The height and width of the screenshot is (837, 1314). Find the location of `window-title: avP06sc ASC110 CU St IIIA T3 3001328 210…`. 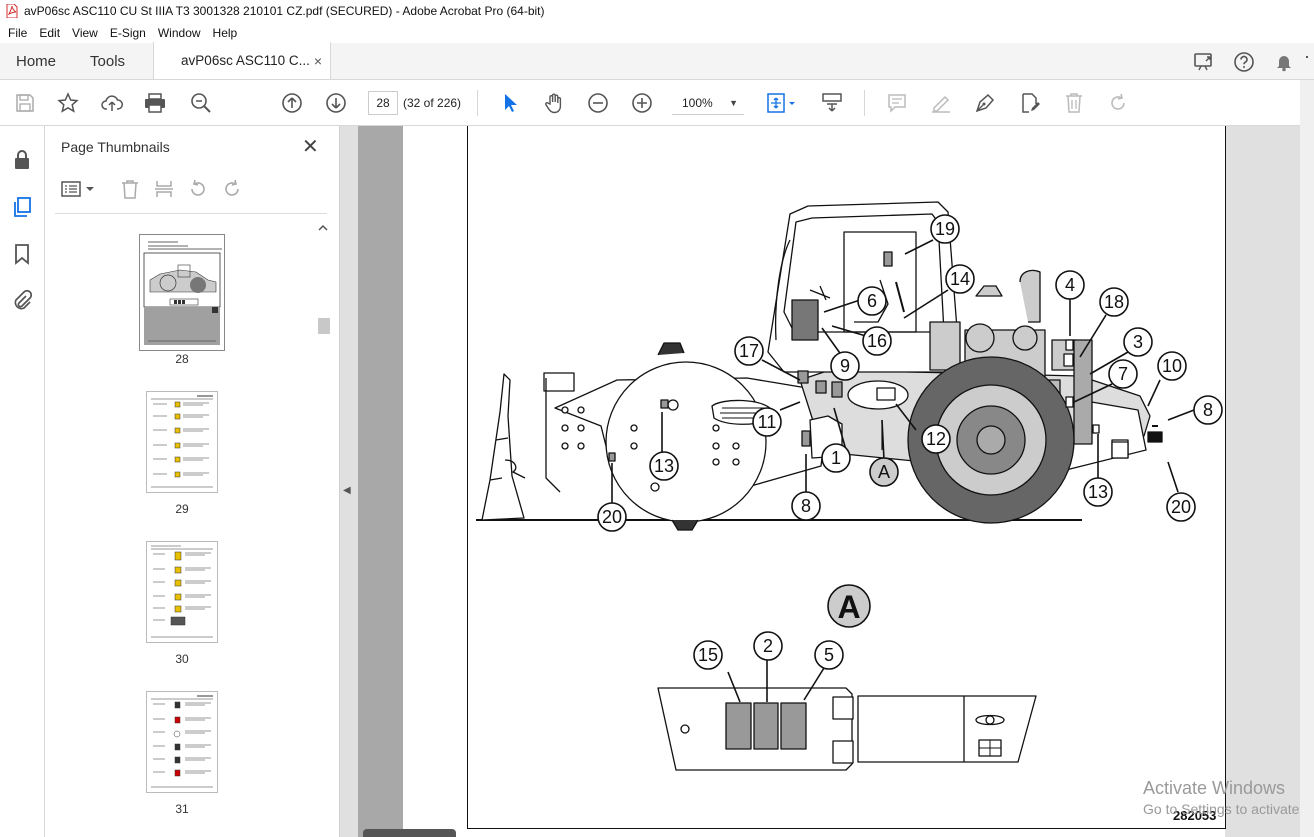

window-title: avP06sc ASC110 CU St IIIA T3 3001328 210… is located at coordinates (284, 11).